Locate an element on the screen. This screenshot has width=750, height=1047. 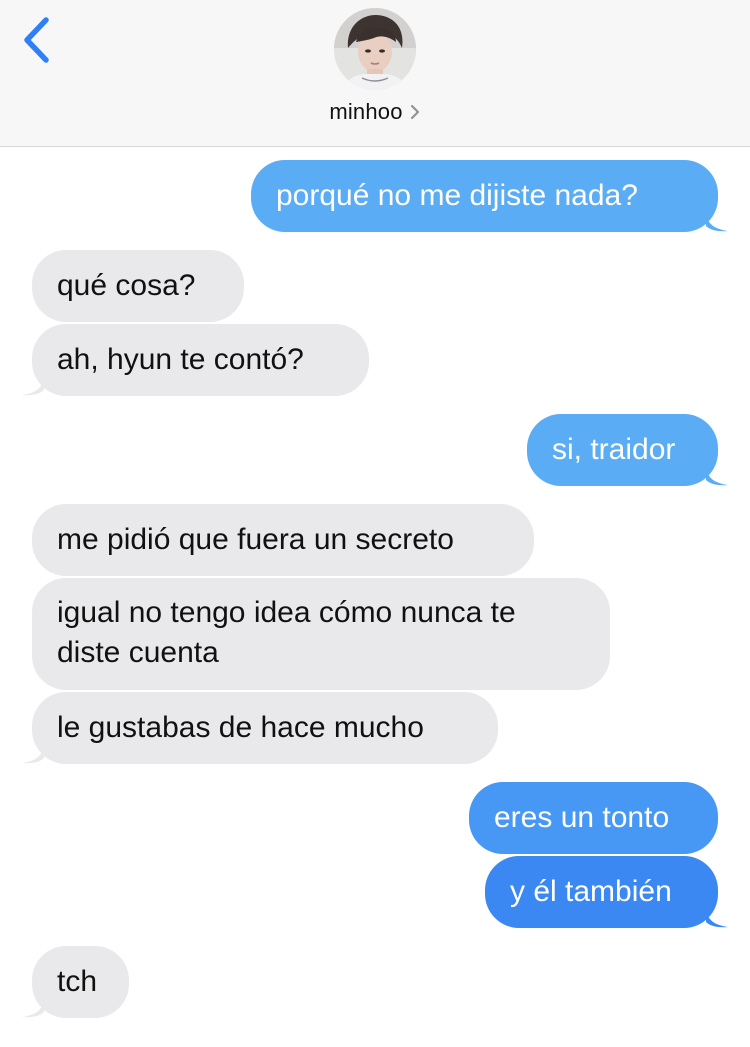
sent-message-bubble: si, traidor is located at coordinates (622, 450).